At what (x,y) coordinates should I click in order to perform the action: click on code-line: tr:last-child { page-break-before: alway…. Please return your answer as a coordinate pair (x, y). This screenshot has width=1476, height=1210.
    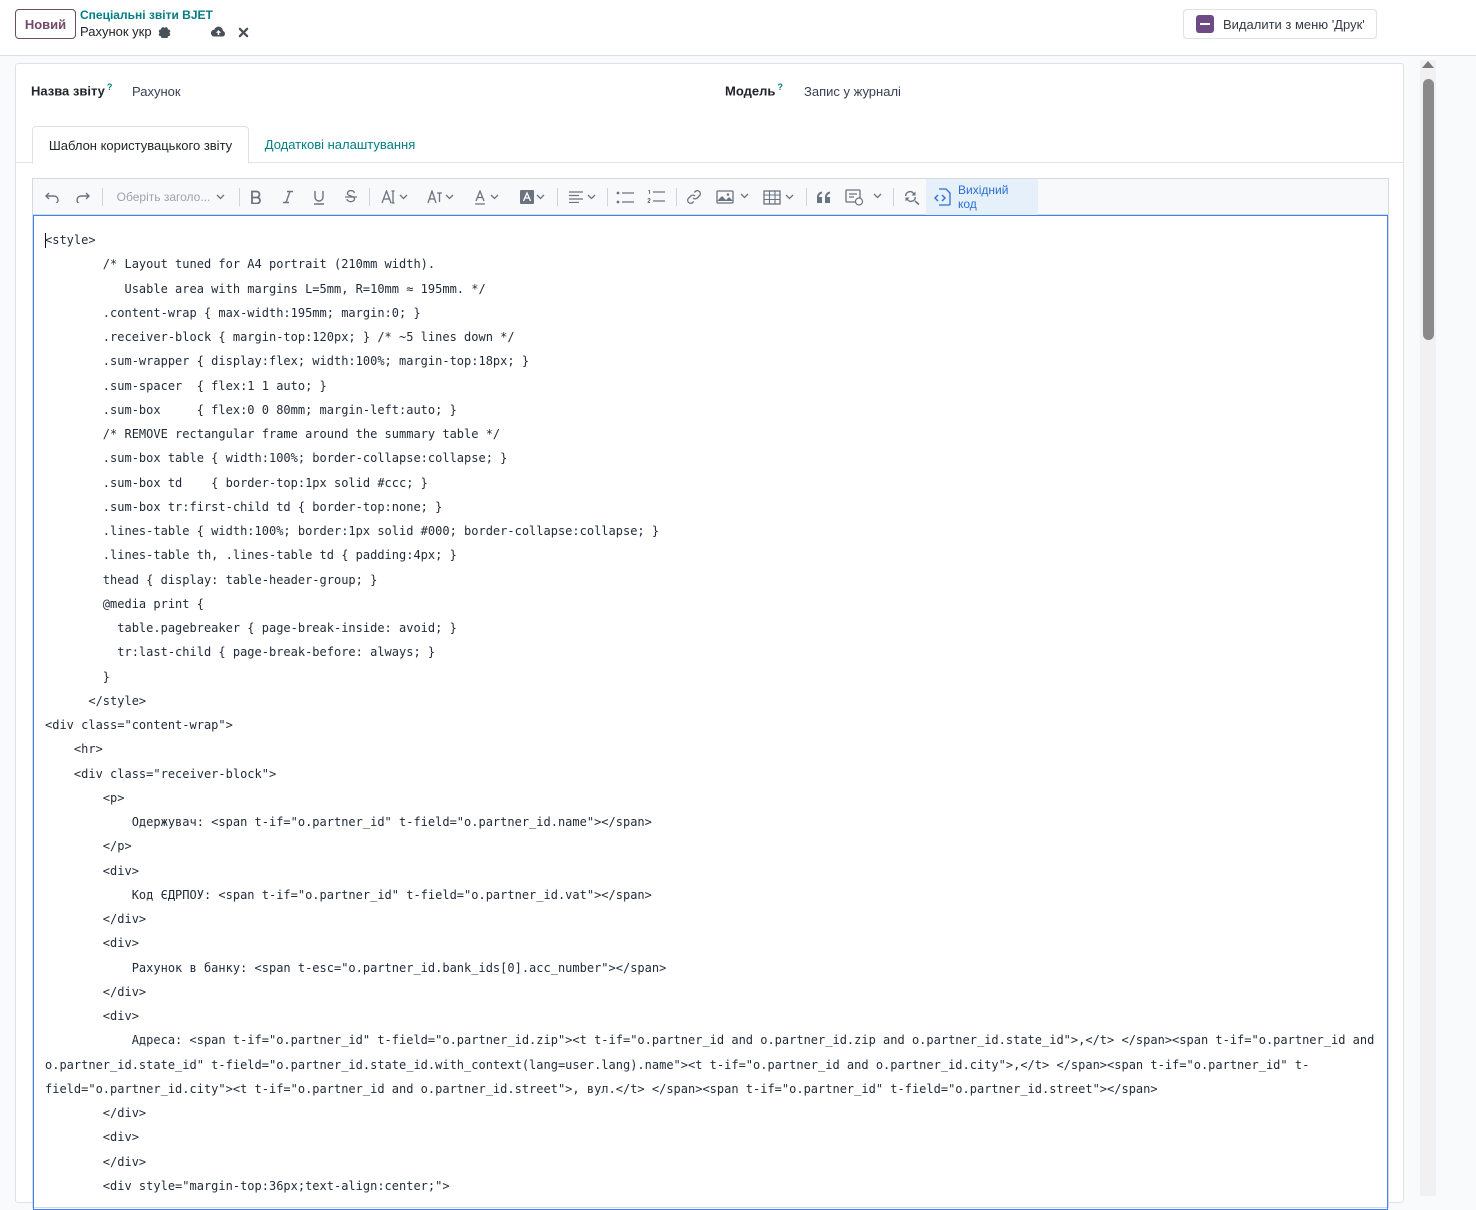
    Looking at the image, I should click on (240, 652).